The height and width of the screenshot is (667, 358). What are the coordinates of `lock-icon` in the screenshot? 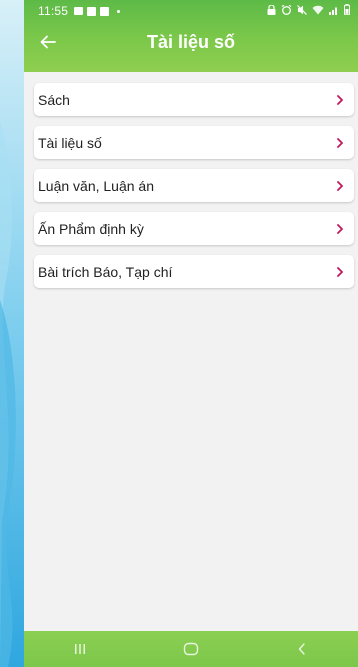 It's located at (271, 9).